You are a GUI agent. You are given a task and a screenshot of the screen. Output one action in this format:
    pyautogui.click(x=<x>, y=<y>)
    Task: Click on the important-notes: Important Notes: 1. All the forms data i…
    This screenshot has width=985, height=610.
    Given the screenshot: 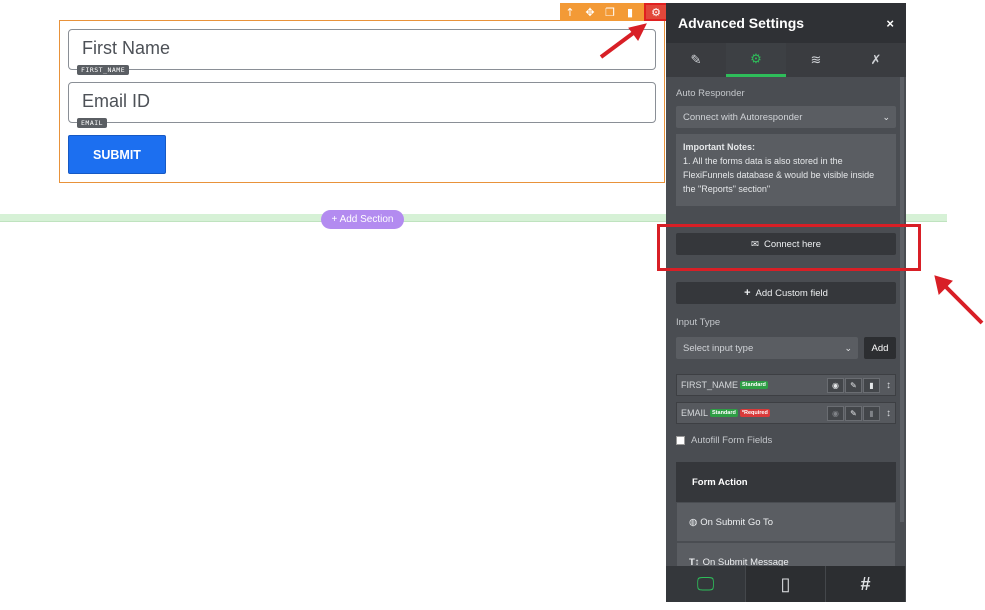 What is the action you would take?
    pyautogui.click(x=786, y=170)
    